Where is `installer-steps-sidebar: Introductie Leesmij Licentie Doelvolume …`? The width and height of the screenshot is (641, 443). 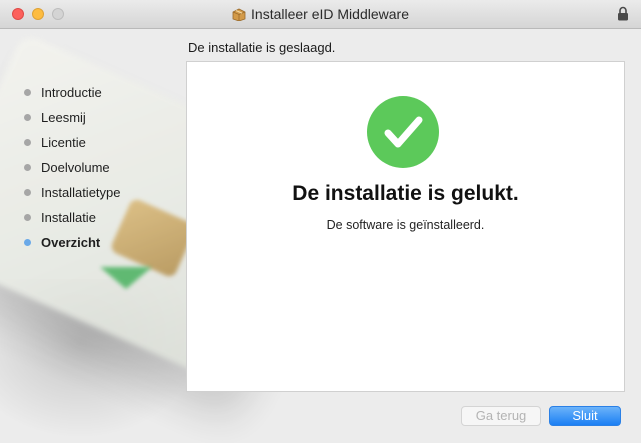 installer-steps-sidebar: Introductie Leesmij Licentie Doelvolume … is located at coordinates (72, 170).